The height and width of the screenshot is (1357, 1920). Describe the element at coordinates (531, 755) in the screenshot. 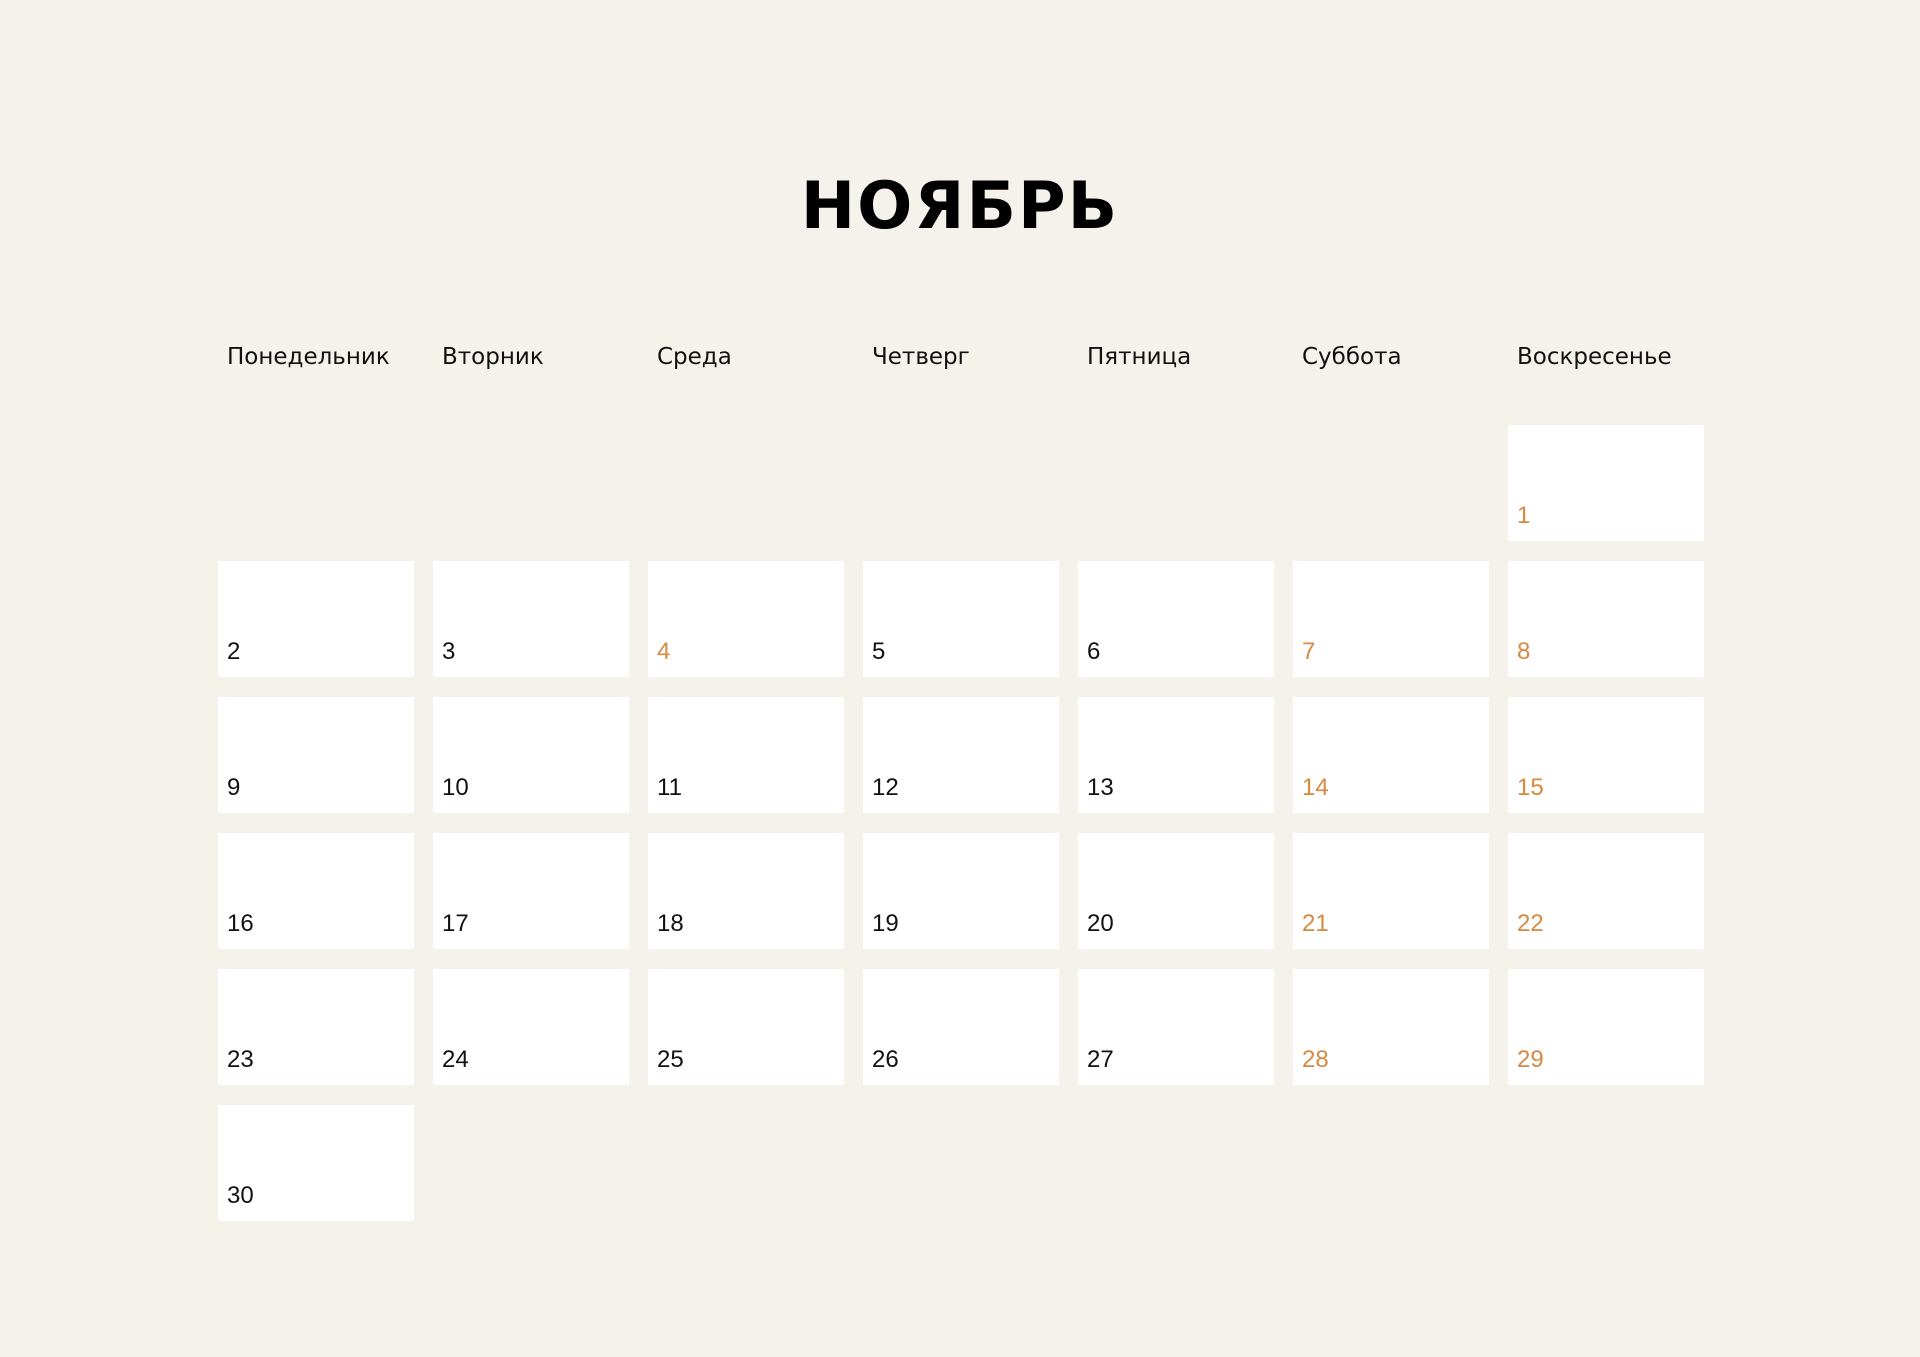

I see `day-cell: 10` at that location.